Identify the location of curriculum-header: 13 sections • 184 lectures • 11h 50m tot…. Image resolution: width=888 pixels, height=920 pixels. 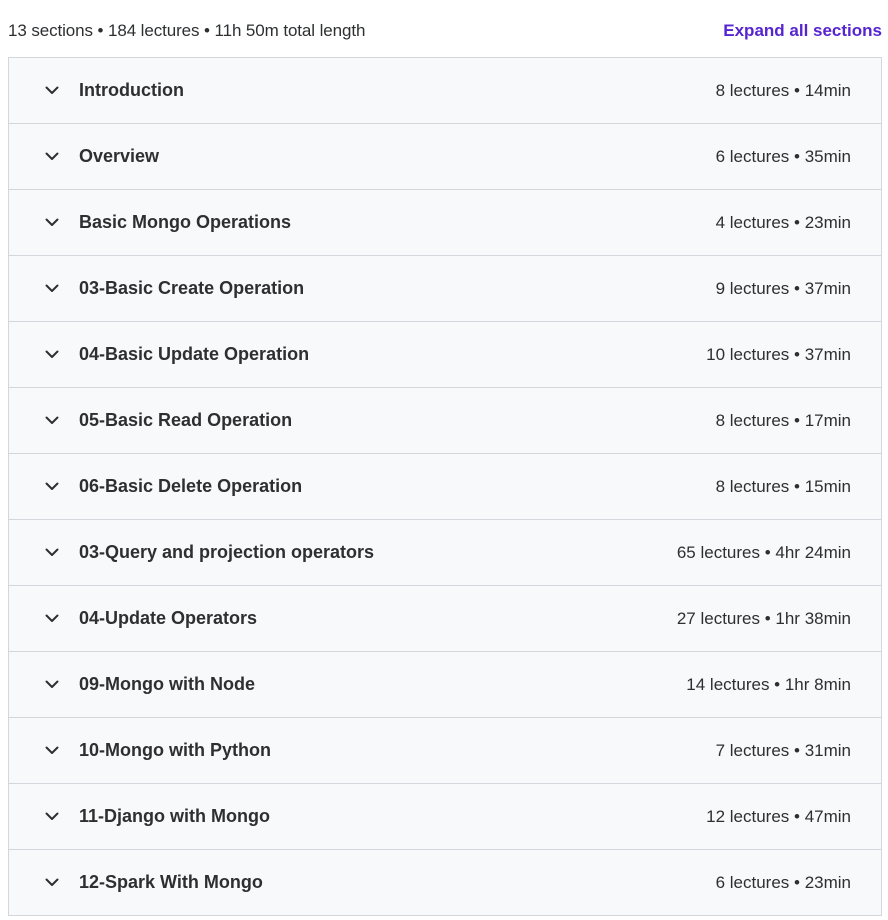
(444, 29).